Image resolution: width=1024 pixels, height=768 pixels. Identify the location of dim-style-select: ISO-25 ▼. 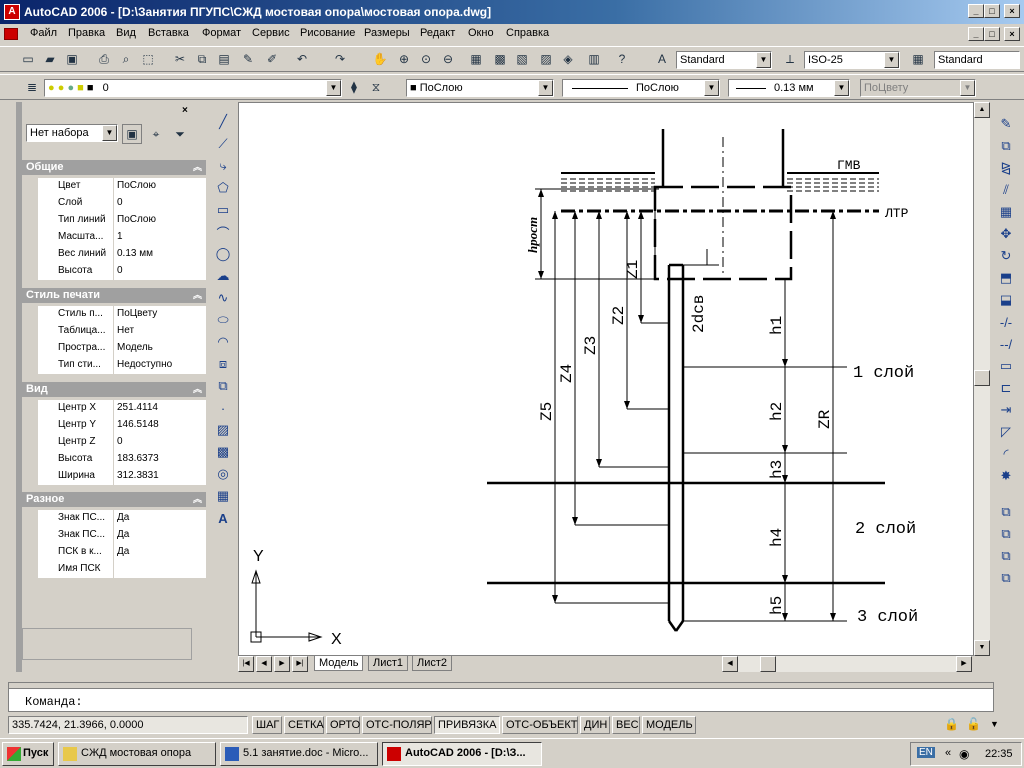
(852, 60).